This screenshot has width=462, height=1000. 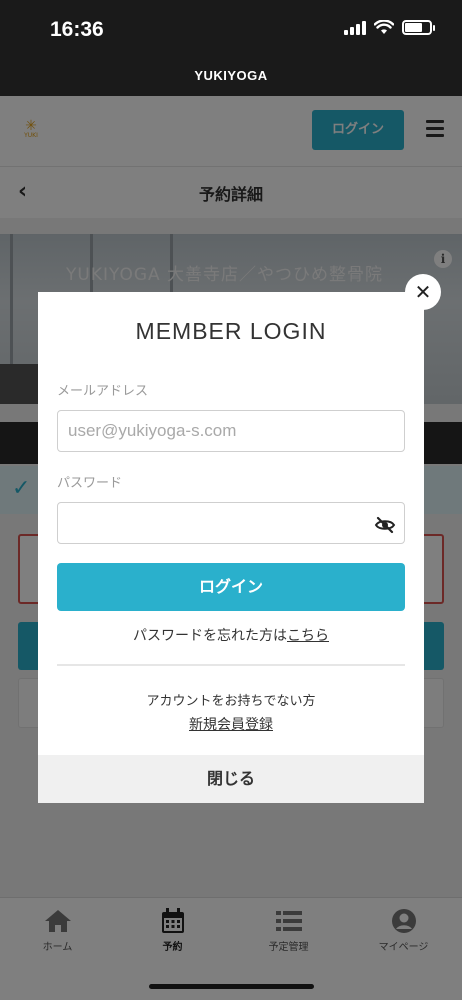 What do you see at coordinates (231, 724) in the screenshot?
I see `register-link: 新規会員登録` at bounding box center [231, 724].